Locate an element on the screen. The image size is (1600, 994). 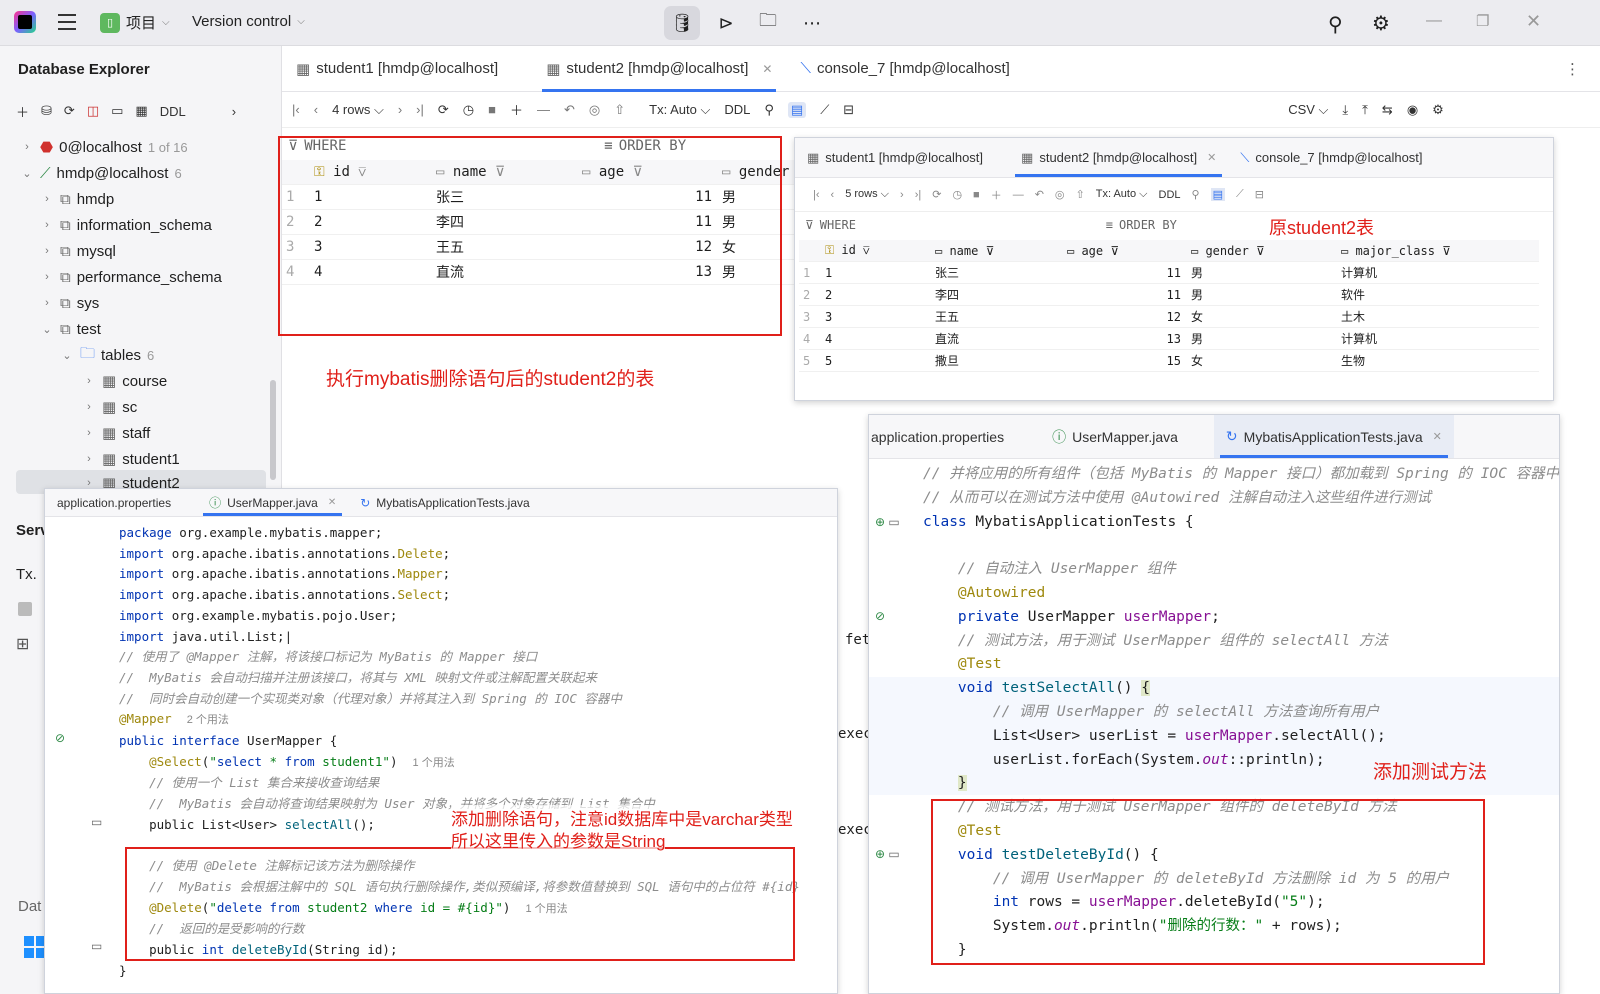
gutter-bean-icon: ⊘ is located at coordinates (60, 738).